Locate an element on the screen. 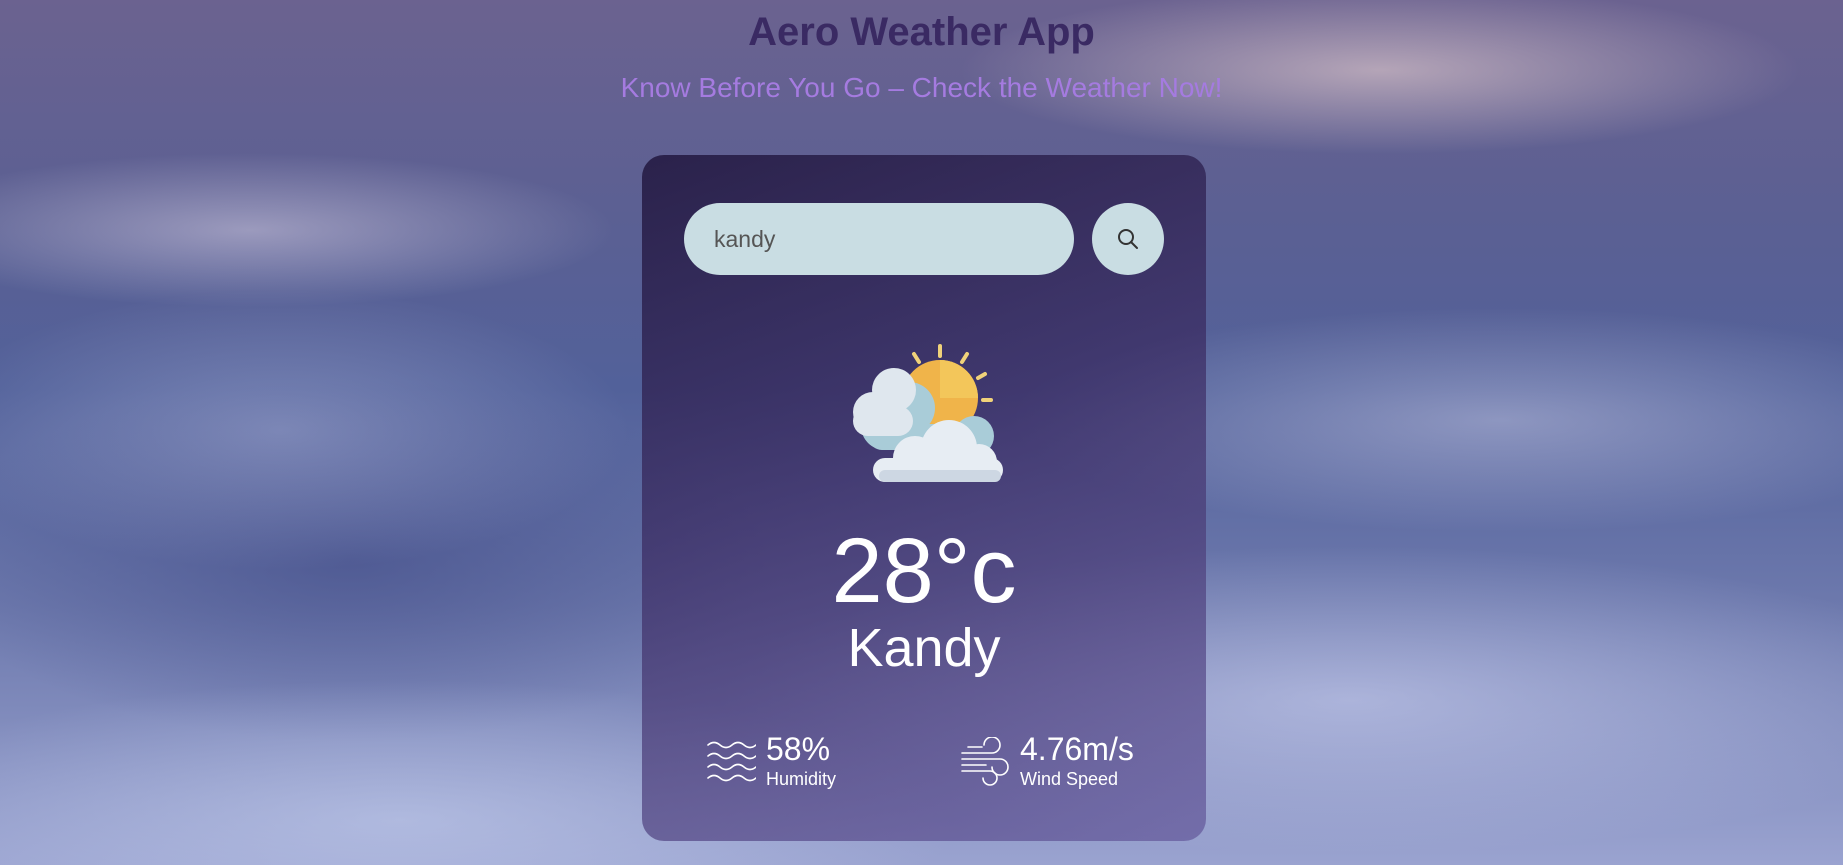 This screenshot has height=865, width=1843. wind-detail: 4.76m/s Wind Speed is located at coordinates (1047, 761).